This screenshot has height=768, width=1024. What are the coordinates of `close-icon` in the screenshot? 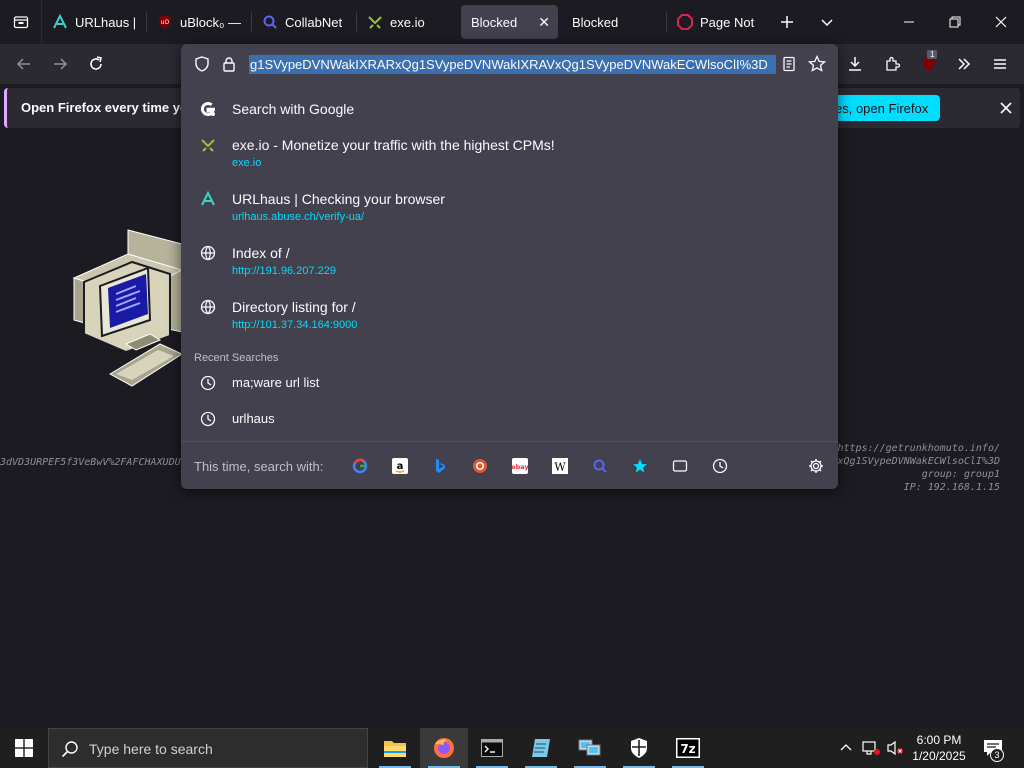 It's located at (1006, 108).